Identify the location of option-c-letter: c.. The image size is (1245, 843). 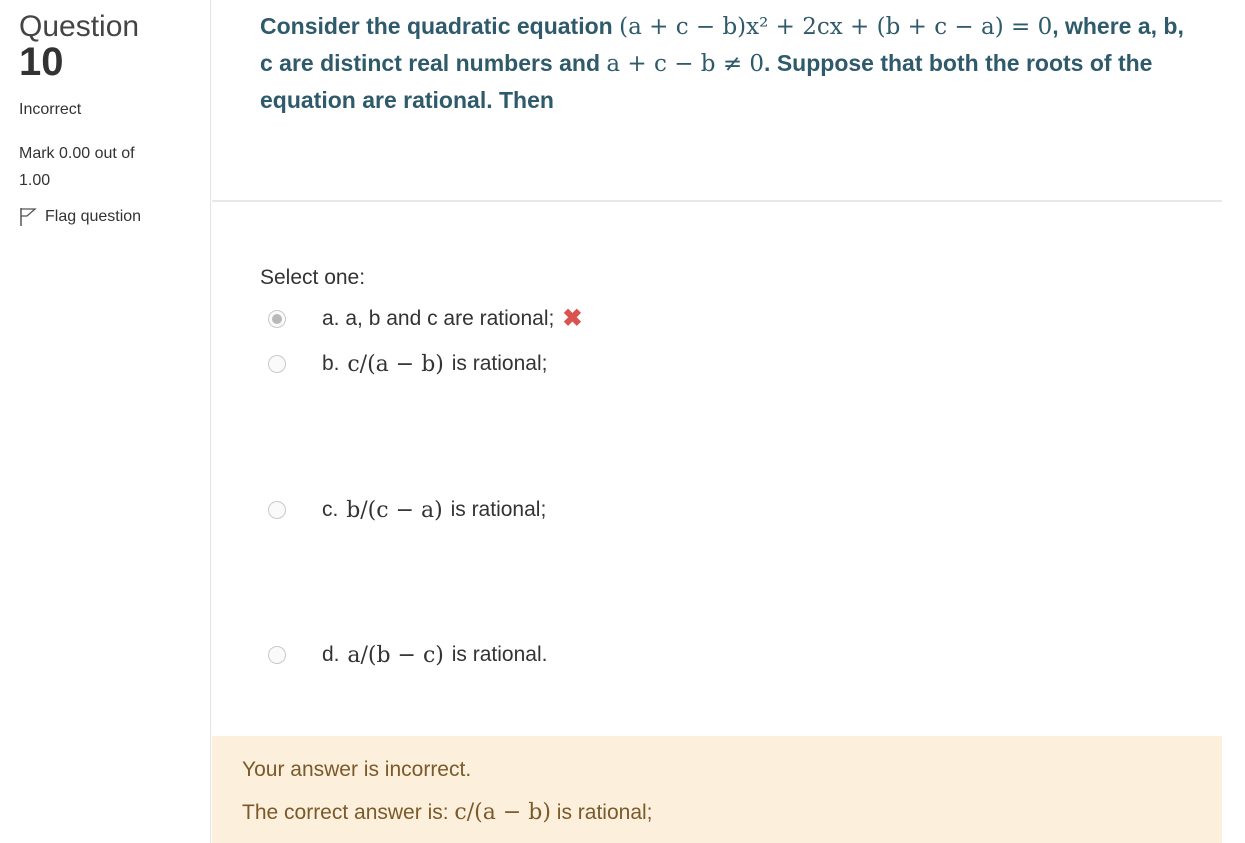
(330, 509).